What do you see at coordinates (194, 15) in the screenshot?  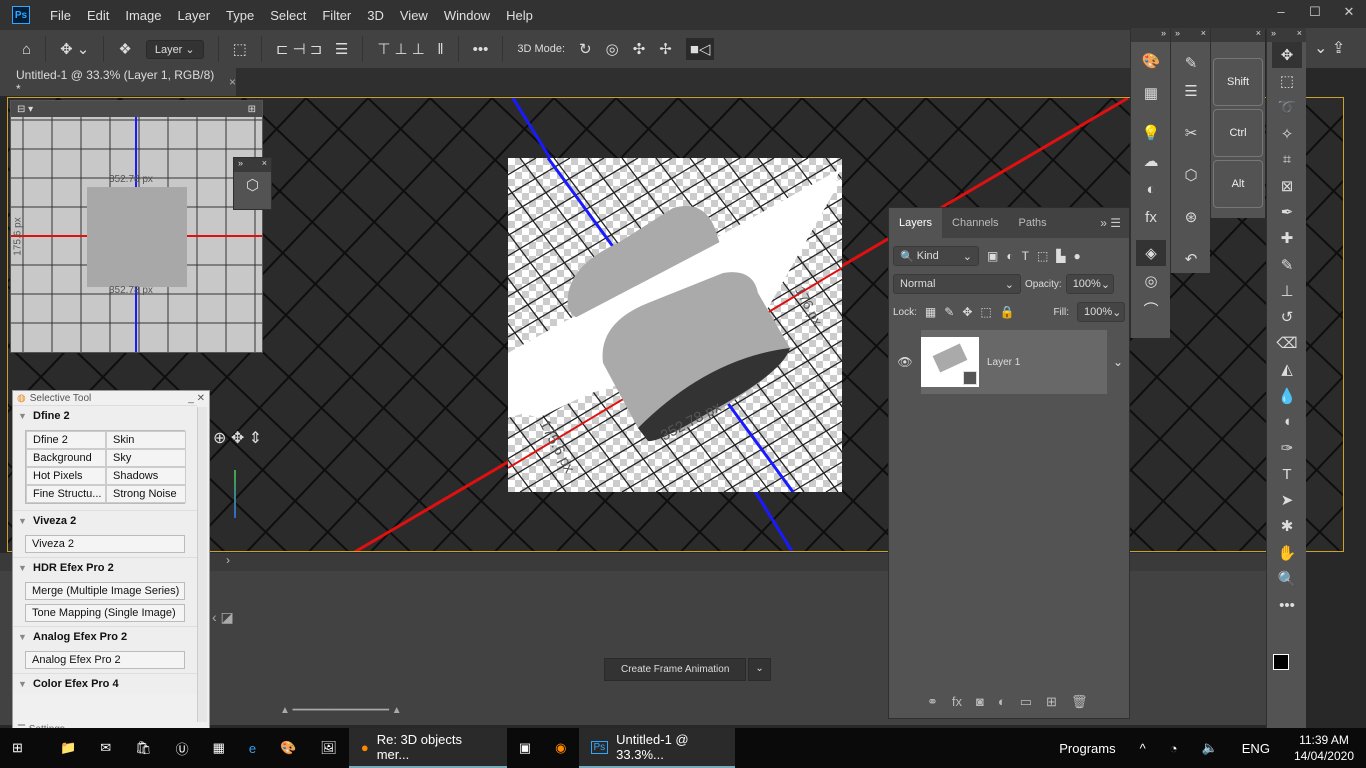 I see `menu-layer: Layer` at bounding box center [194, 15].